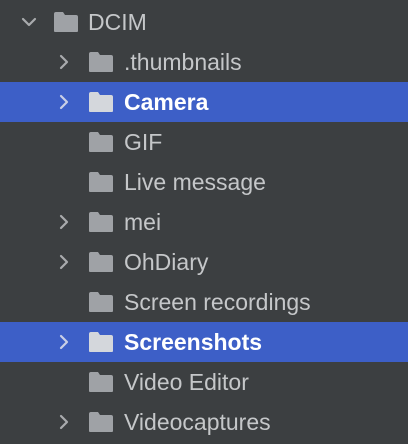  What do you see at coordinates (183, 62) in the screenshot?
I see `tree-row-label: .thumbnails` at bounding box center [183, 62].